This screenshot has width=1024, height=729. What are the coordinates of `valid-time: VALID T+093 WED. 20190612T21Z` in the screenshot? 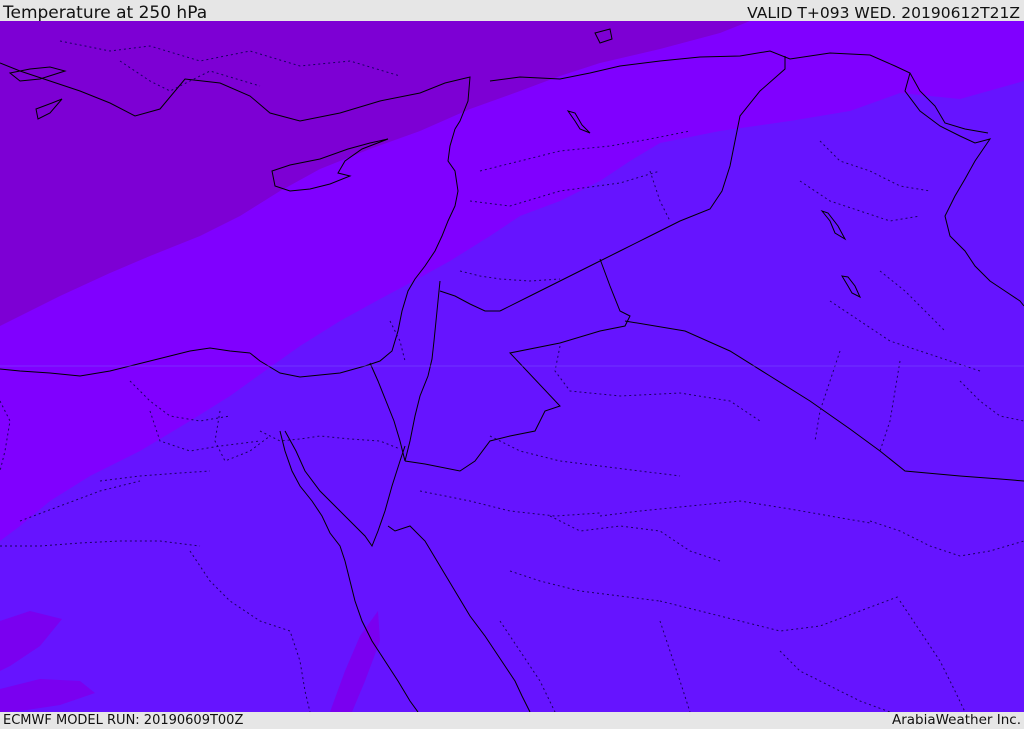 It's located at (883, 13).